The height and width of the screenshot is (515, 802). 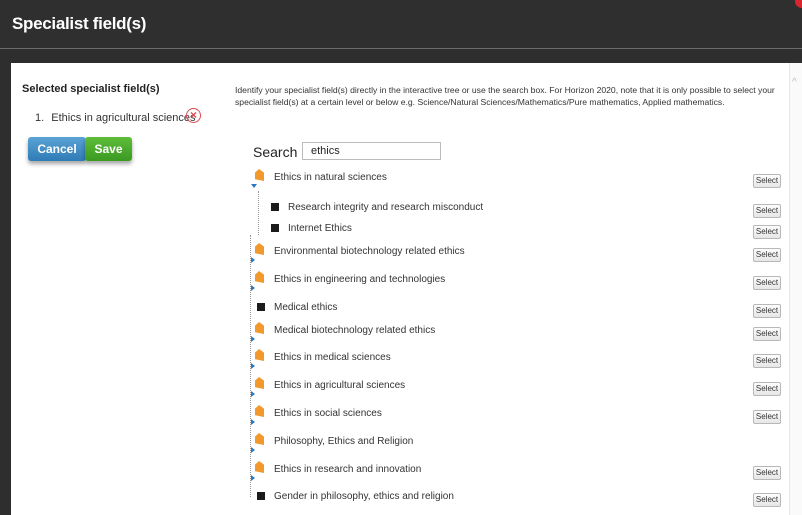 What do you see at coordinates (509, 444) in the screenshot?
I see `tree-node: Philosophy, Ethics and Religion` at bounding box center [509, 444].